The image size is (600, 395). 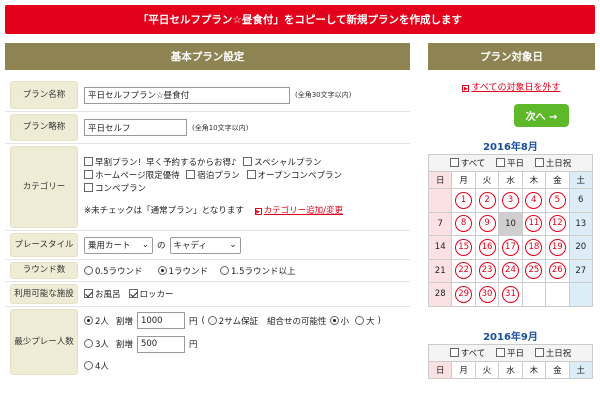 What do you see at coordinates (160, 344) in the screenshot?
I see `surcharge-3-input: 500` at bounding box center [160, 344].